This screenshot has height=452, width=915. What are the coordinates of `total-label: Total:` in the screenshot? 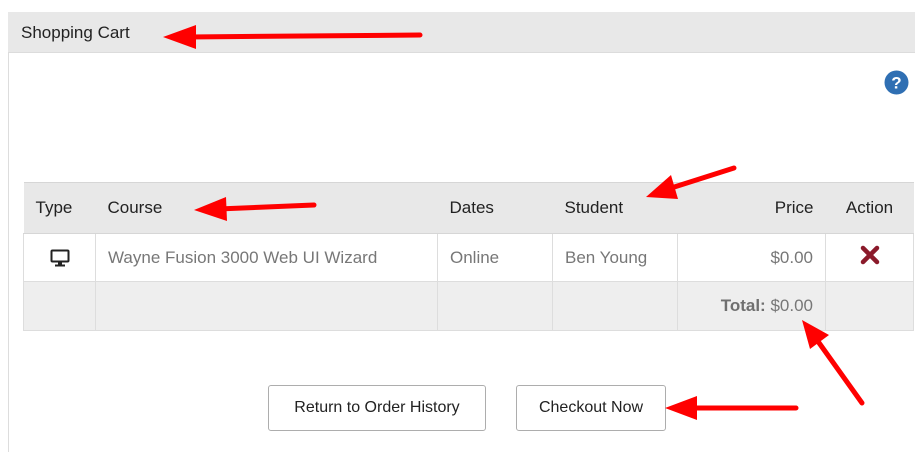 It's located at (743, 305).